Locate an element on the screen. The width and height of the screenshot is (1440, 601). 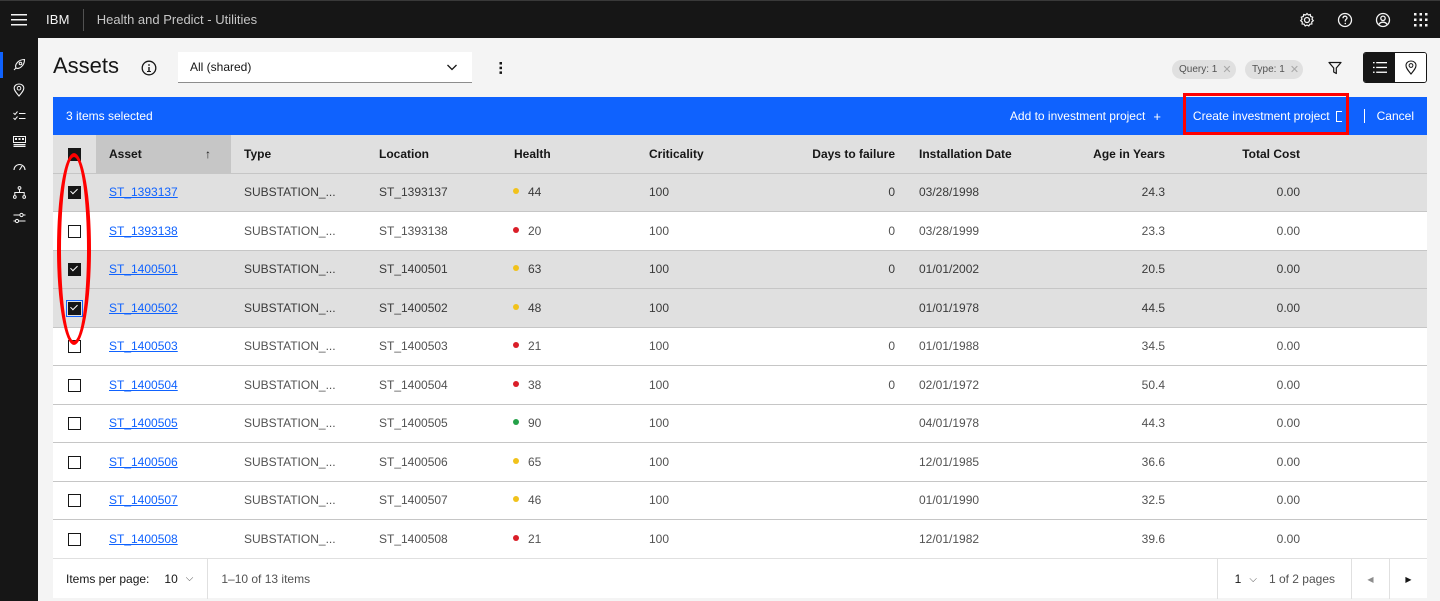
brand-name: IBM is located at coordinates (60, 19).